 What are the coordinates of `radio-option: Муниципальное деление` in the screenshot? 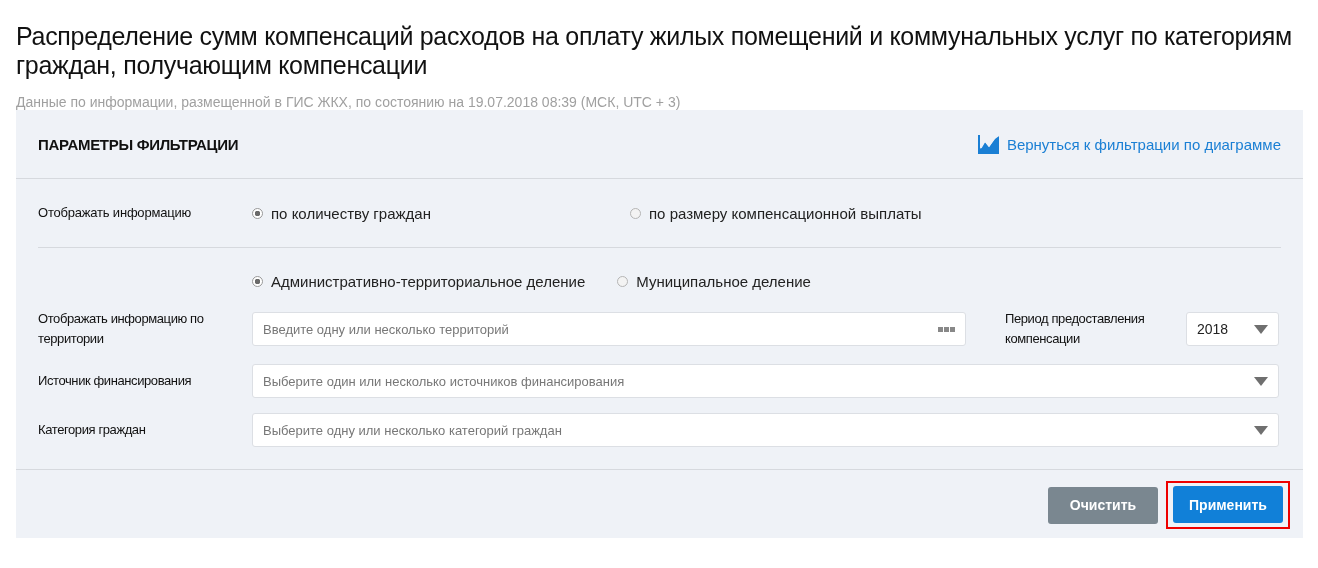 It's located at (714, 281).